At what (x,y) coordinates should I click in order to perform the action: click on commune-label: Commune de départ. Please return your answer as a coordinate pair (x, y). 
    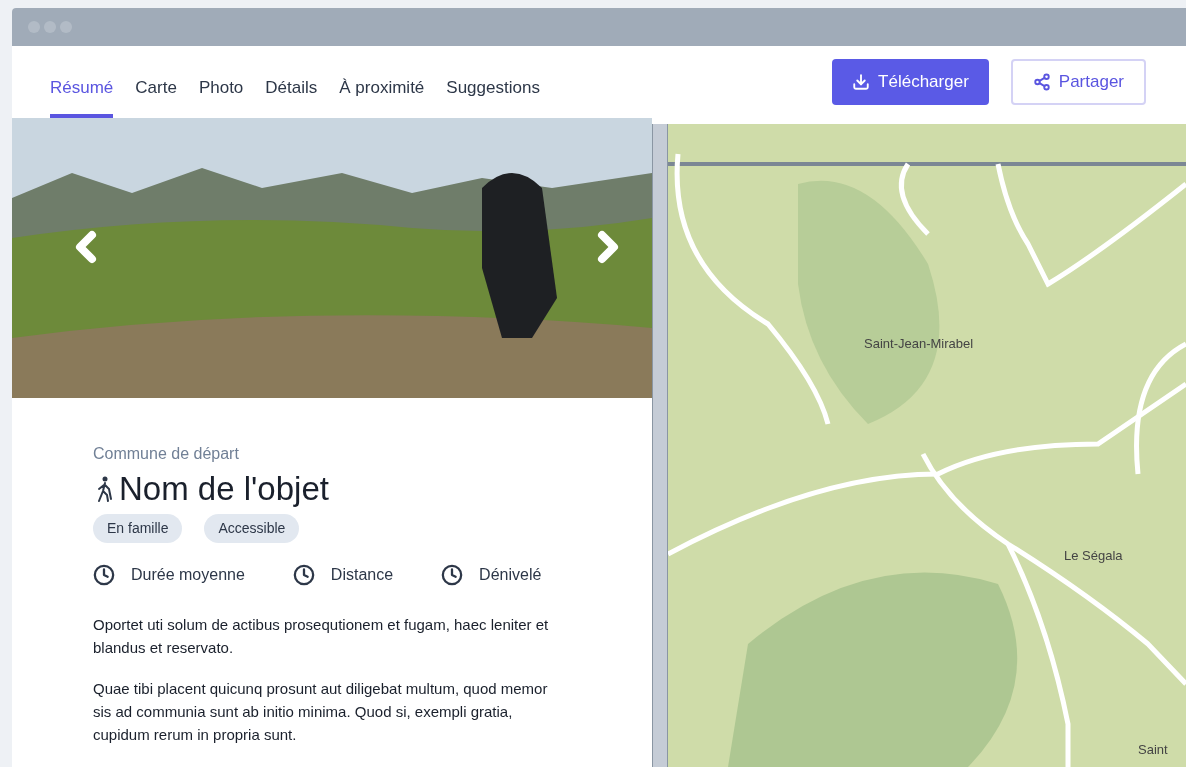
    Looking at the image, I should click on (166, 454).